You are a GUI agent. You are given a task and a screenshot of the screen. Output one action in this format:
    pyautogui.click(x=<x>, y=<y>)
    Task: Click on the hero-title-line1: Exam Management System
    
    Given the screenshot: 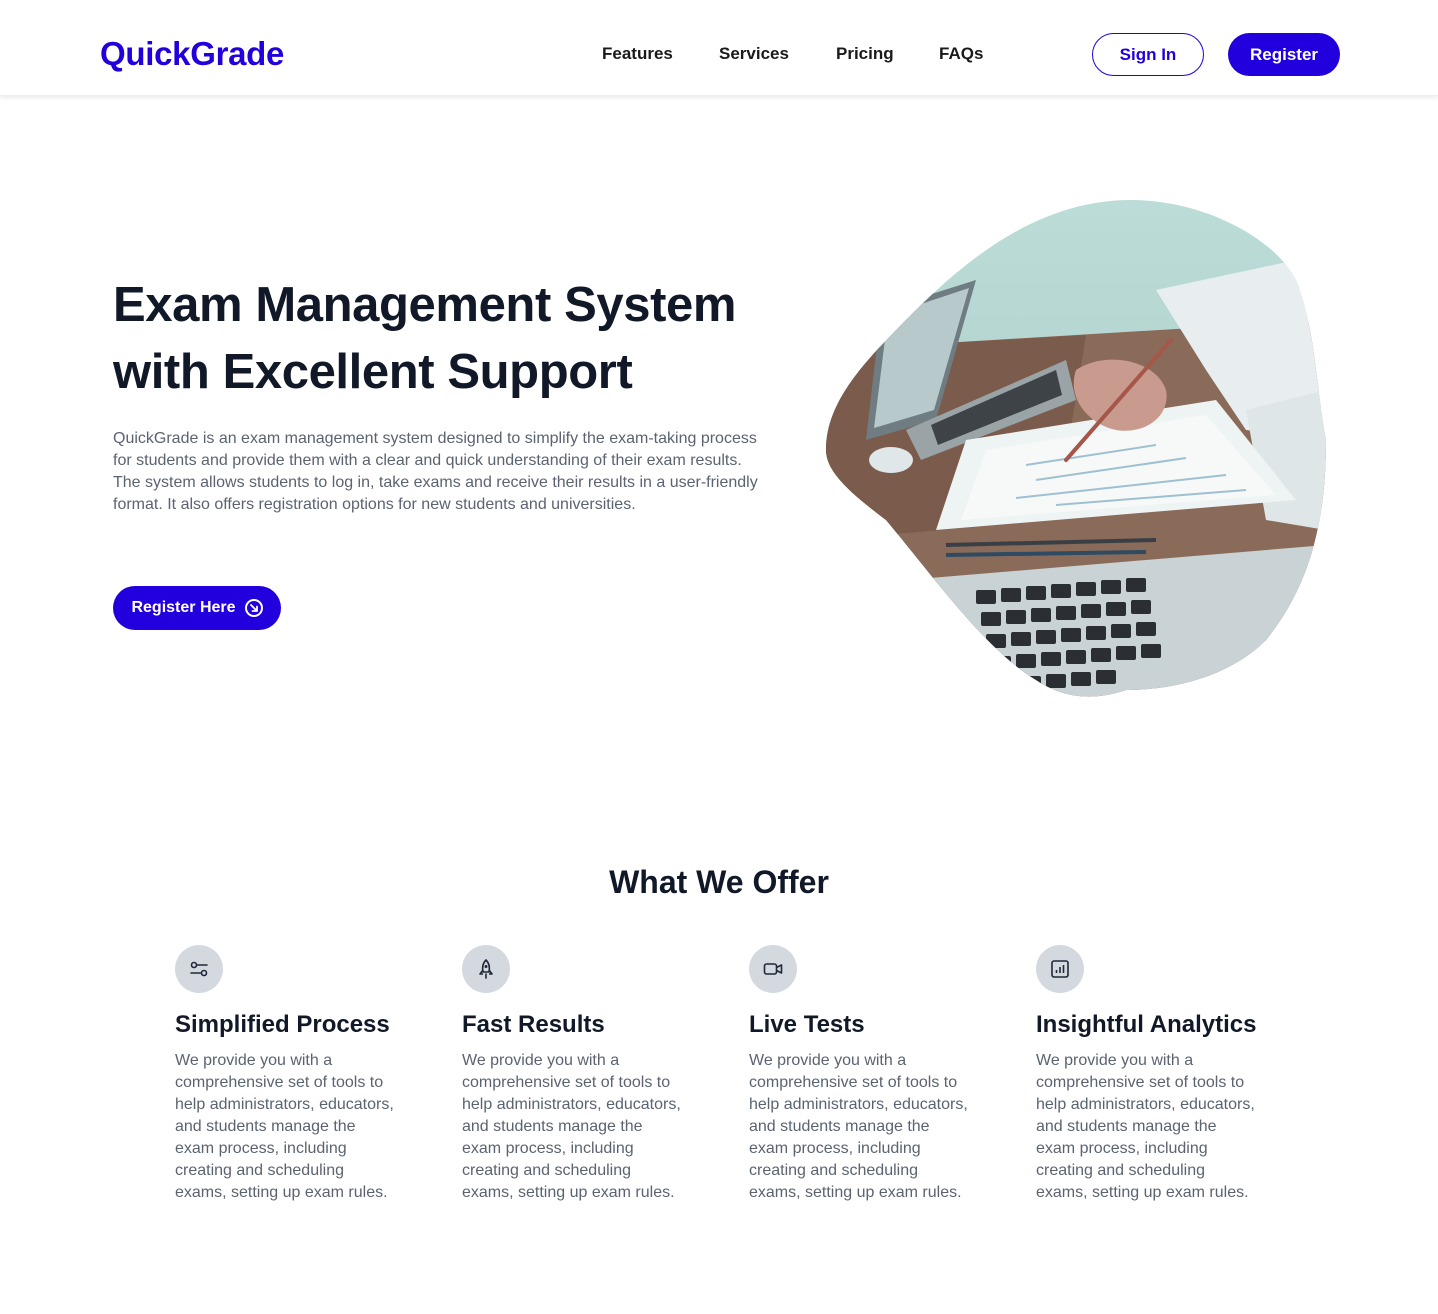 What is the action you would take?
    pyautogui.click(x=425, y=305)
    